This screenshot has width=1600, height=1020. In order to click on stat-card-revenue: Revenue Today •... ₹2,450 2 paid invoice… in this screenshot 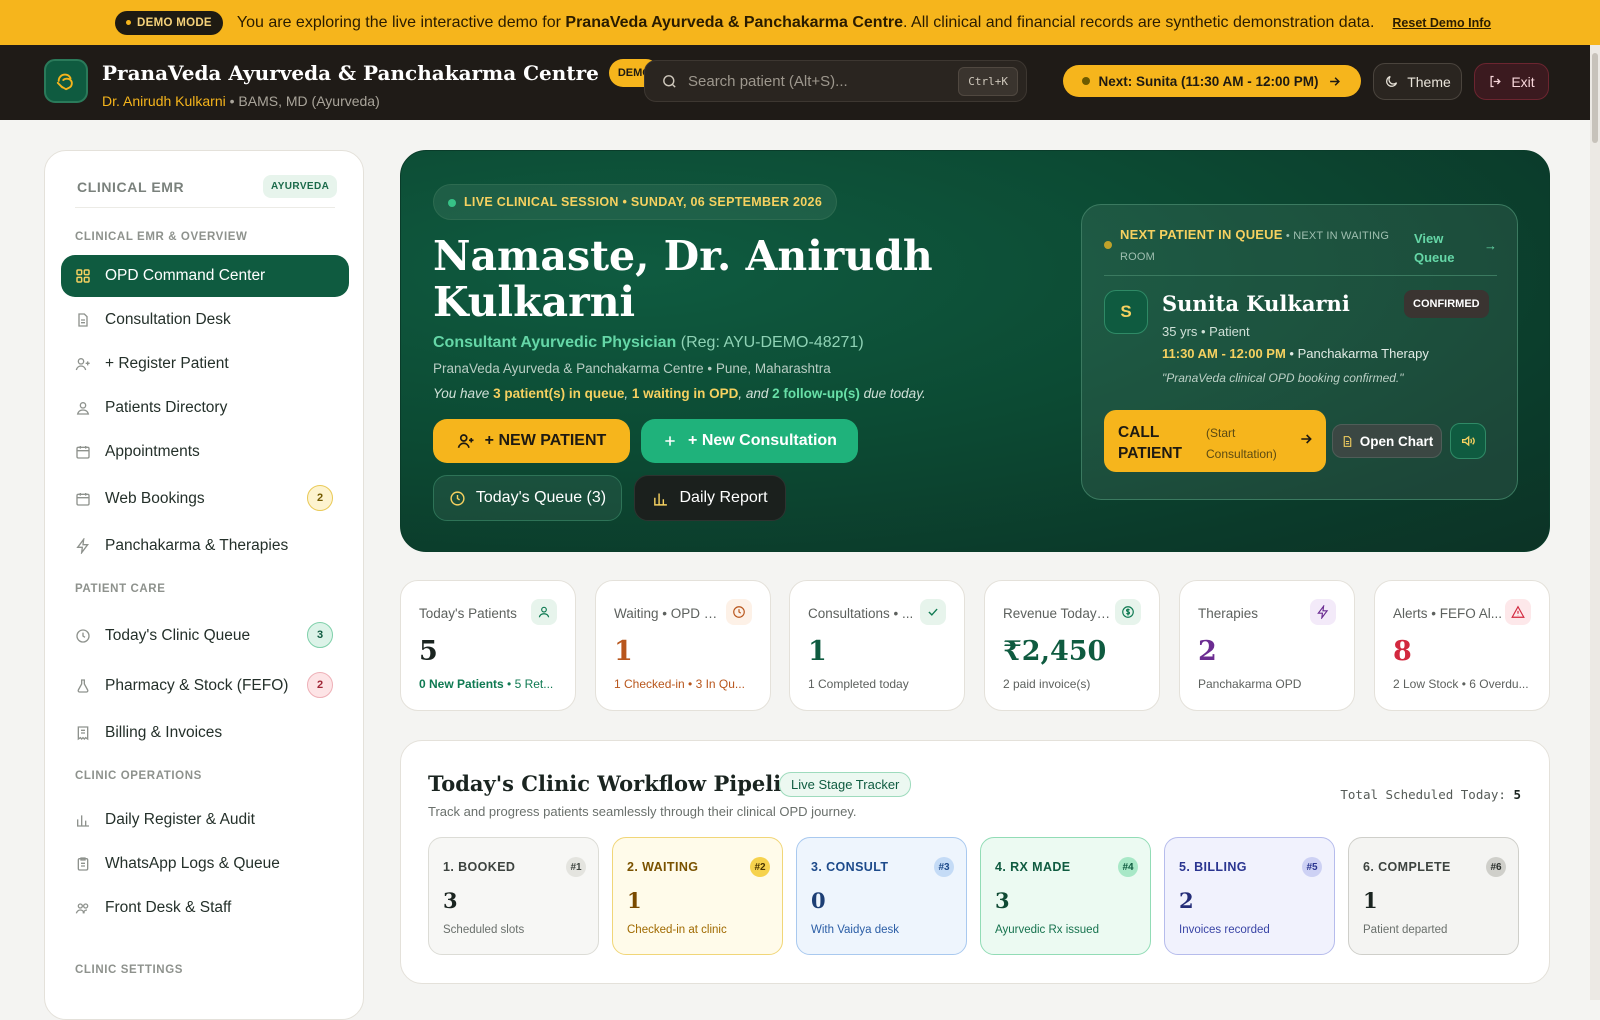, I will do `click(1072, 645)`.